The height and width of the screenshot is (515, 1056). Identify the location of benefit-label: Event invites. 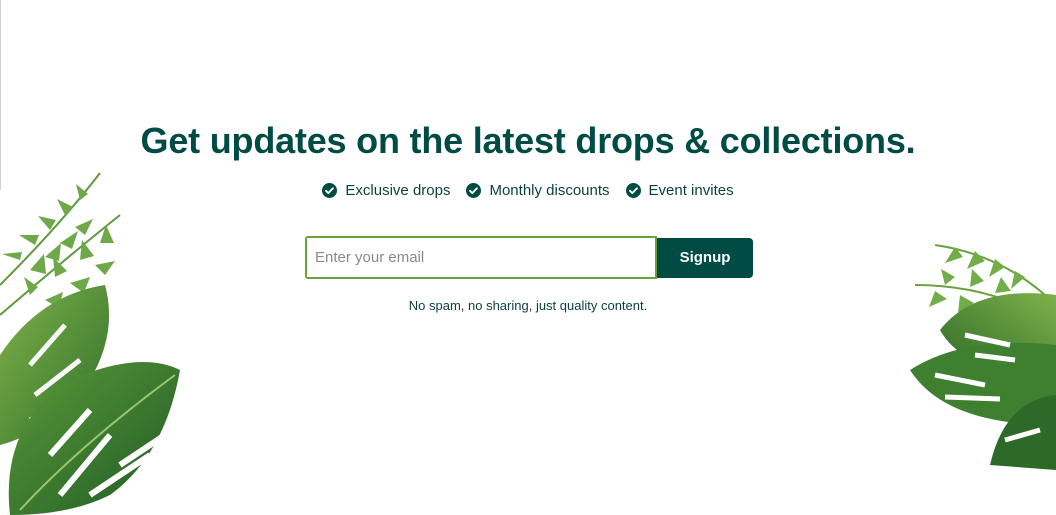
(691, 190).